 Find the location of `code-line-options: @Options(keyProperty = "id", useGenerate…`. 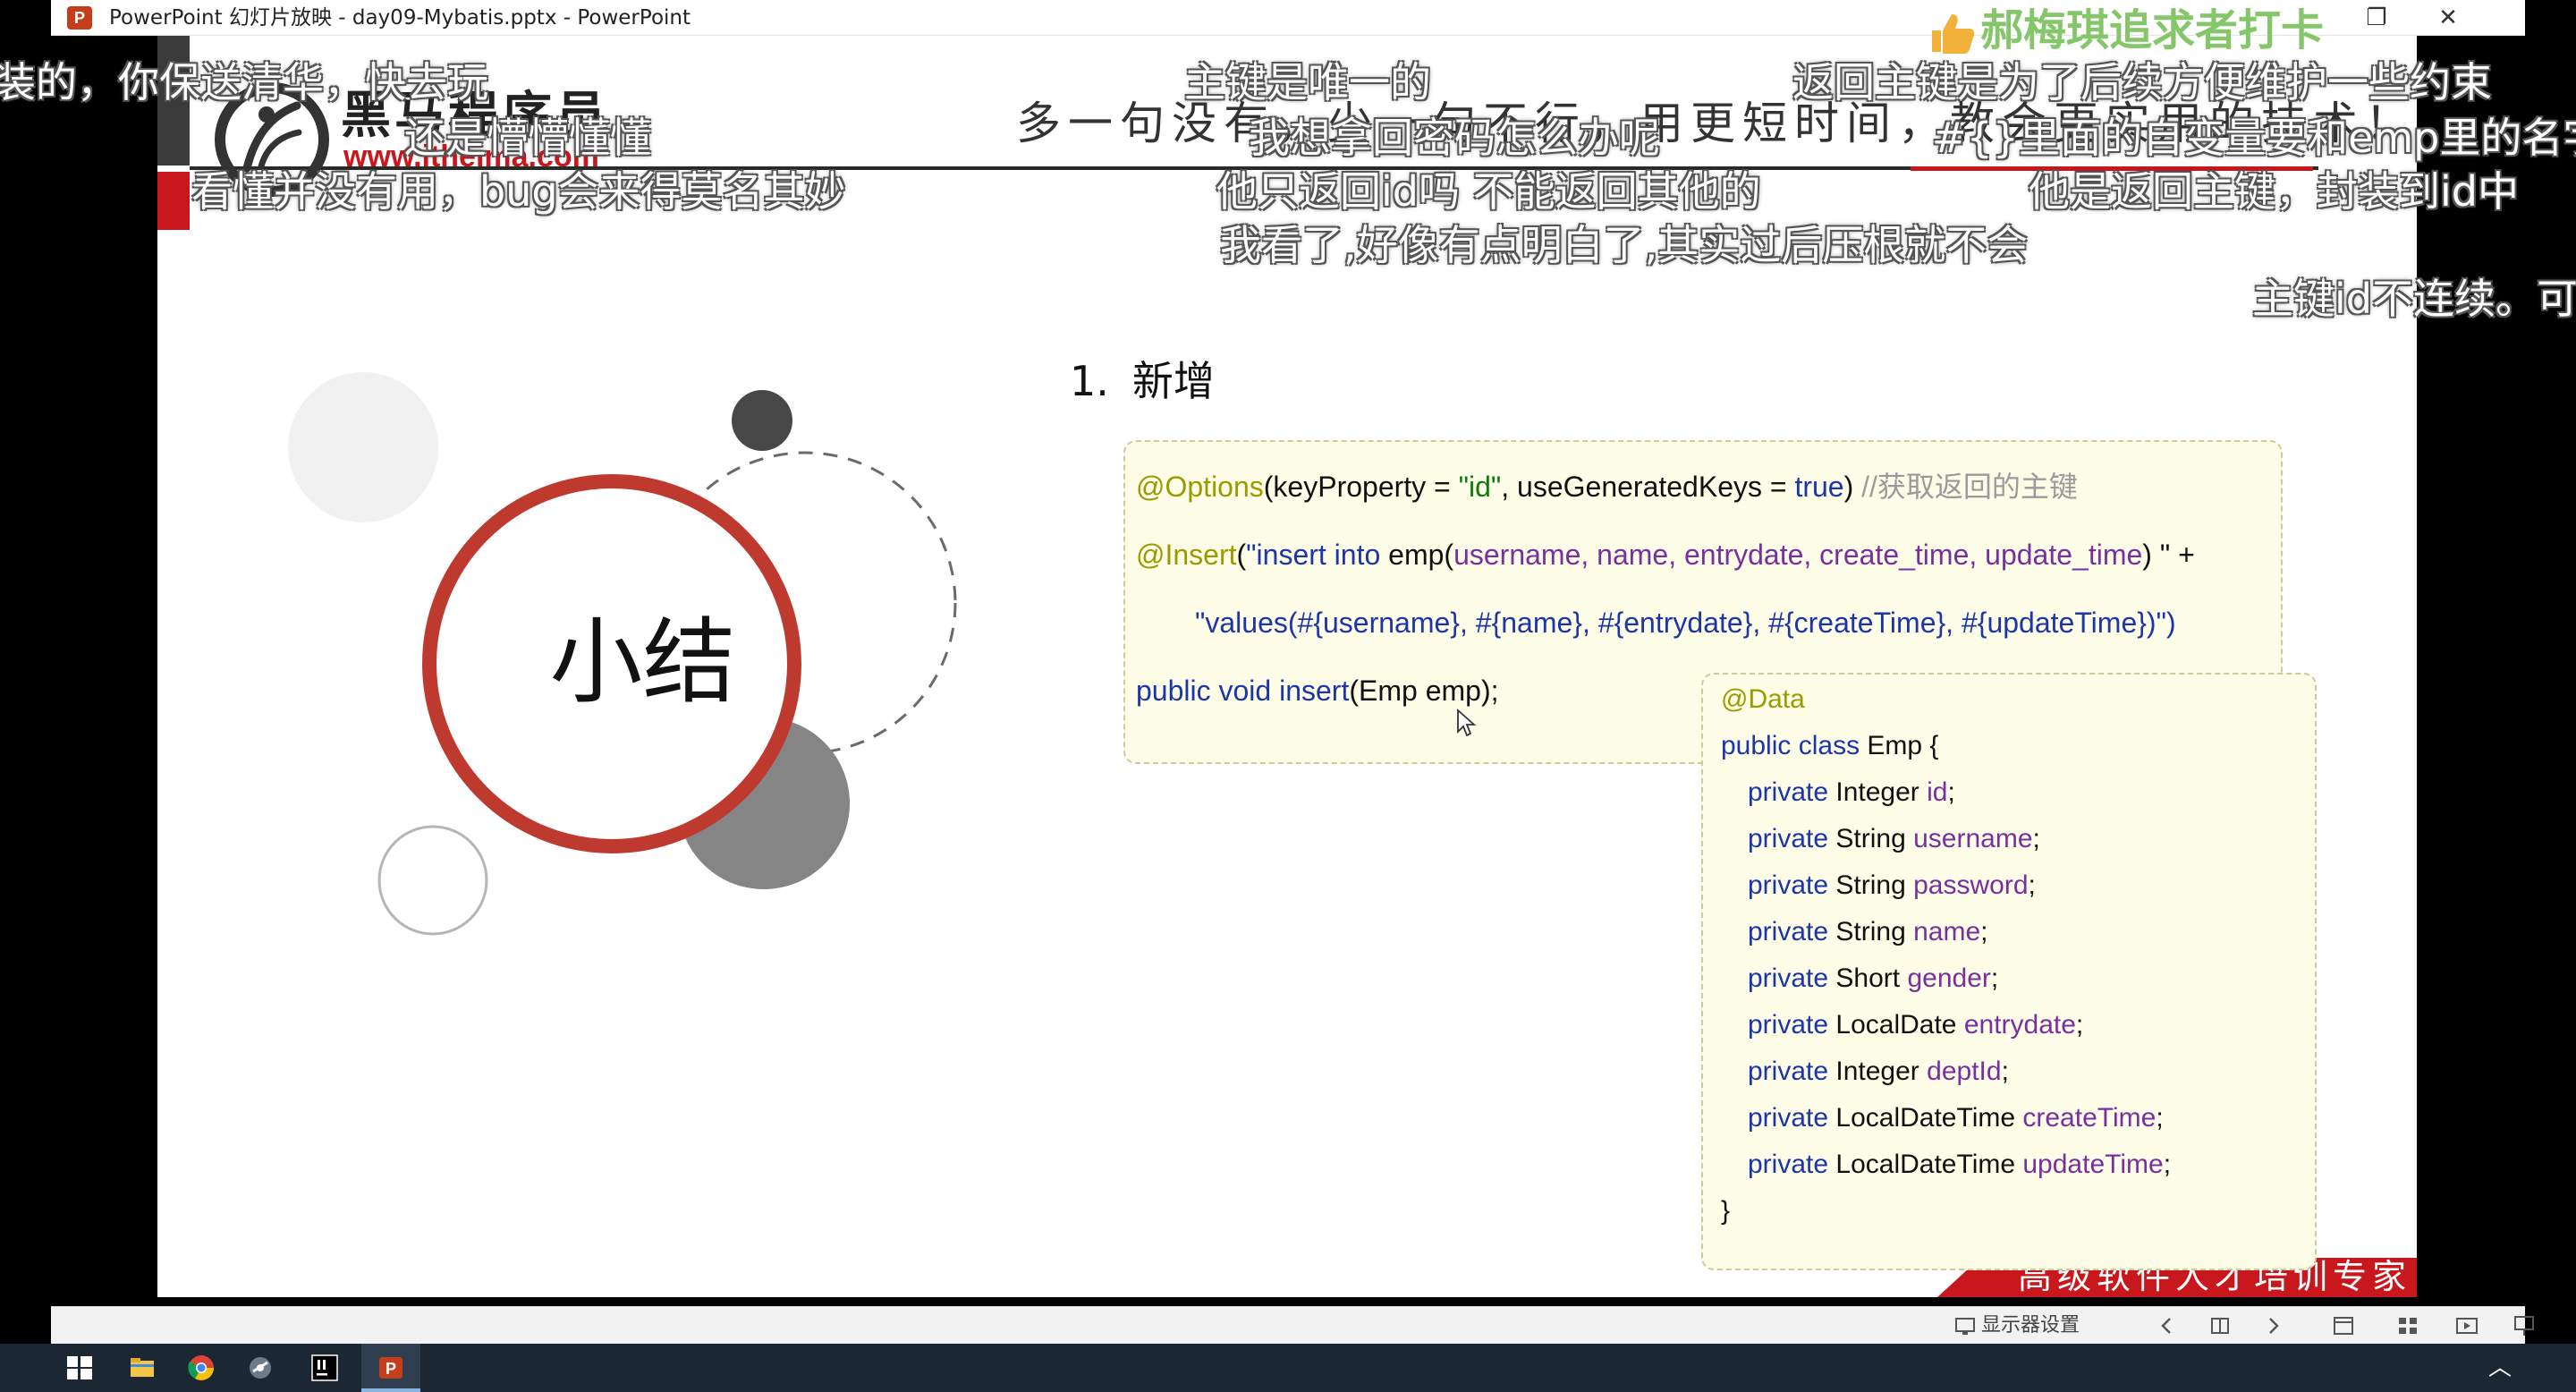

code-line-options: @Options(keyProperty = "id", useGenerate… is located at coordinates (1607, 487).